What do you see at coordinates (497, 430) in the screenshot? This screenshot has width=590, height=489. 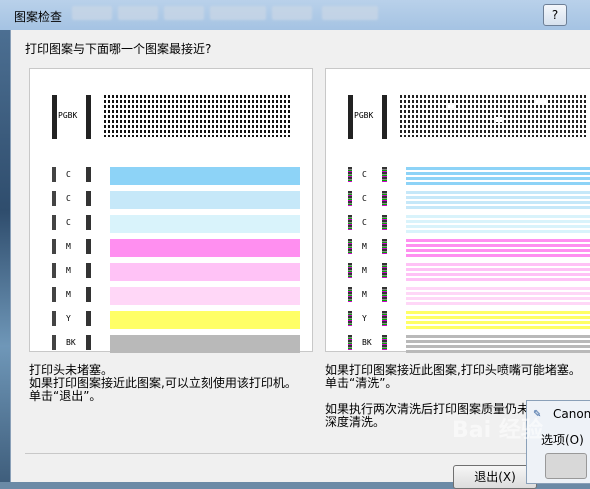 I see `baidu-watermark: Bai 经验` at bounding box center [497, 430].